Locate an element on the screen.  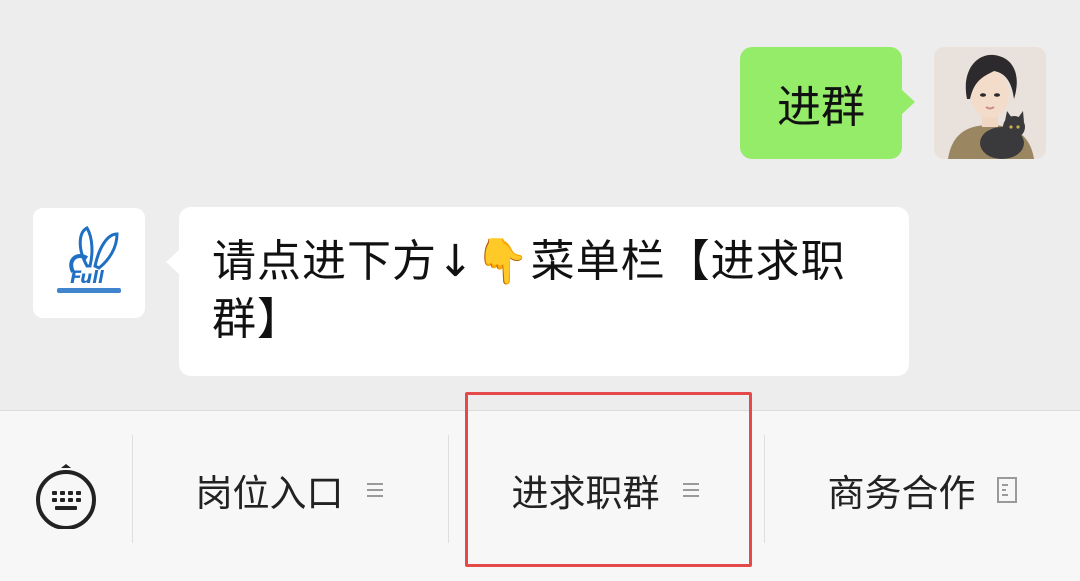
full-logo-icon: Full is located at coordinates (89, 259).